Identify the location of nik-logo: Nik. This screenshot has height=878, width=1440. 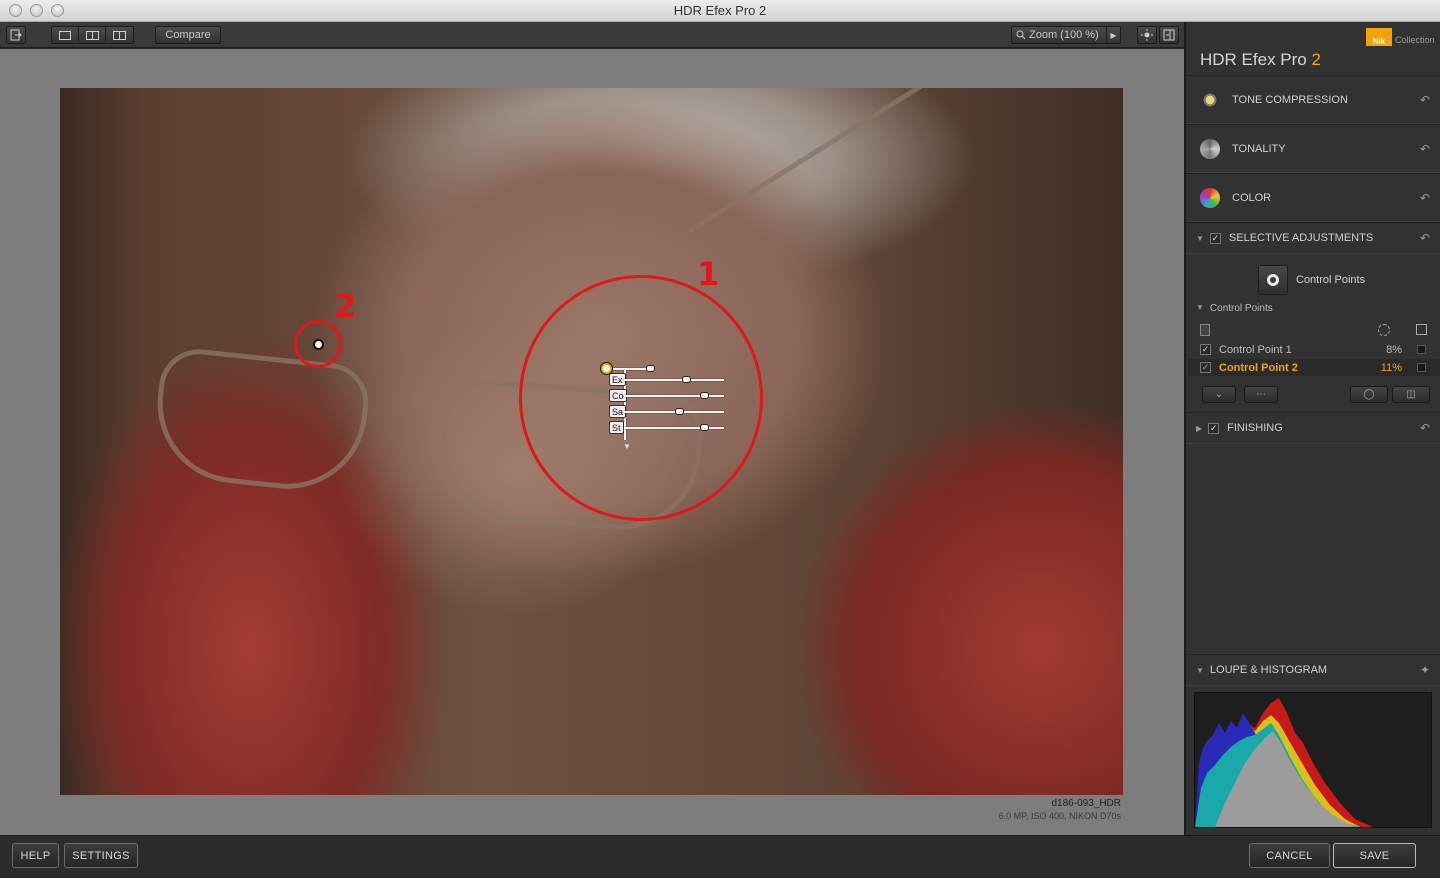
(1379, 37).